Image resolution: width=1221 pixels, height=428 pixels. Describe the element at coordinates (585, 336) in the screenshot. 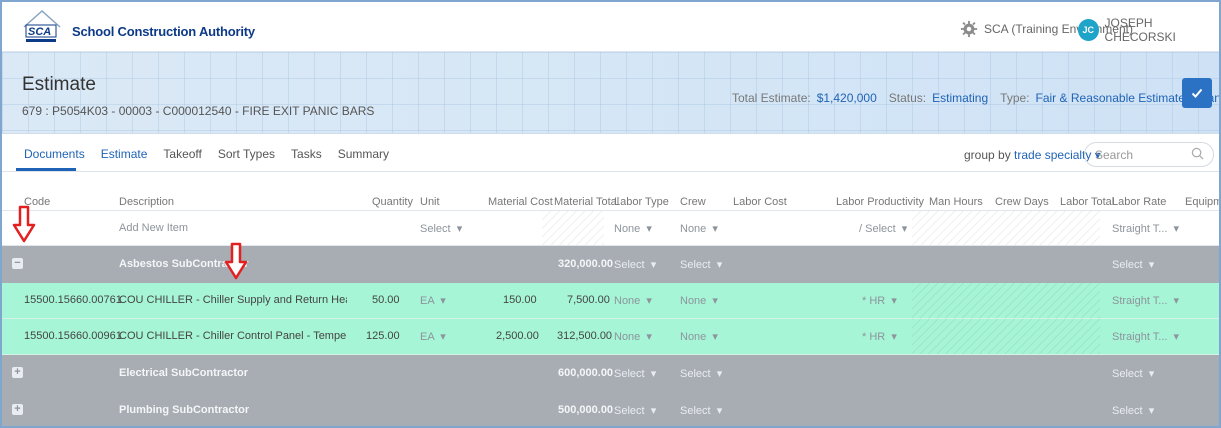

I see `item-material-total: 312,500.00` at that location.